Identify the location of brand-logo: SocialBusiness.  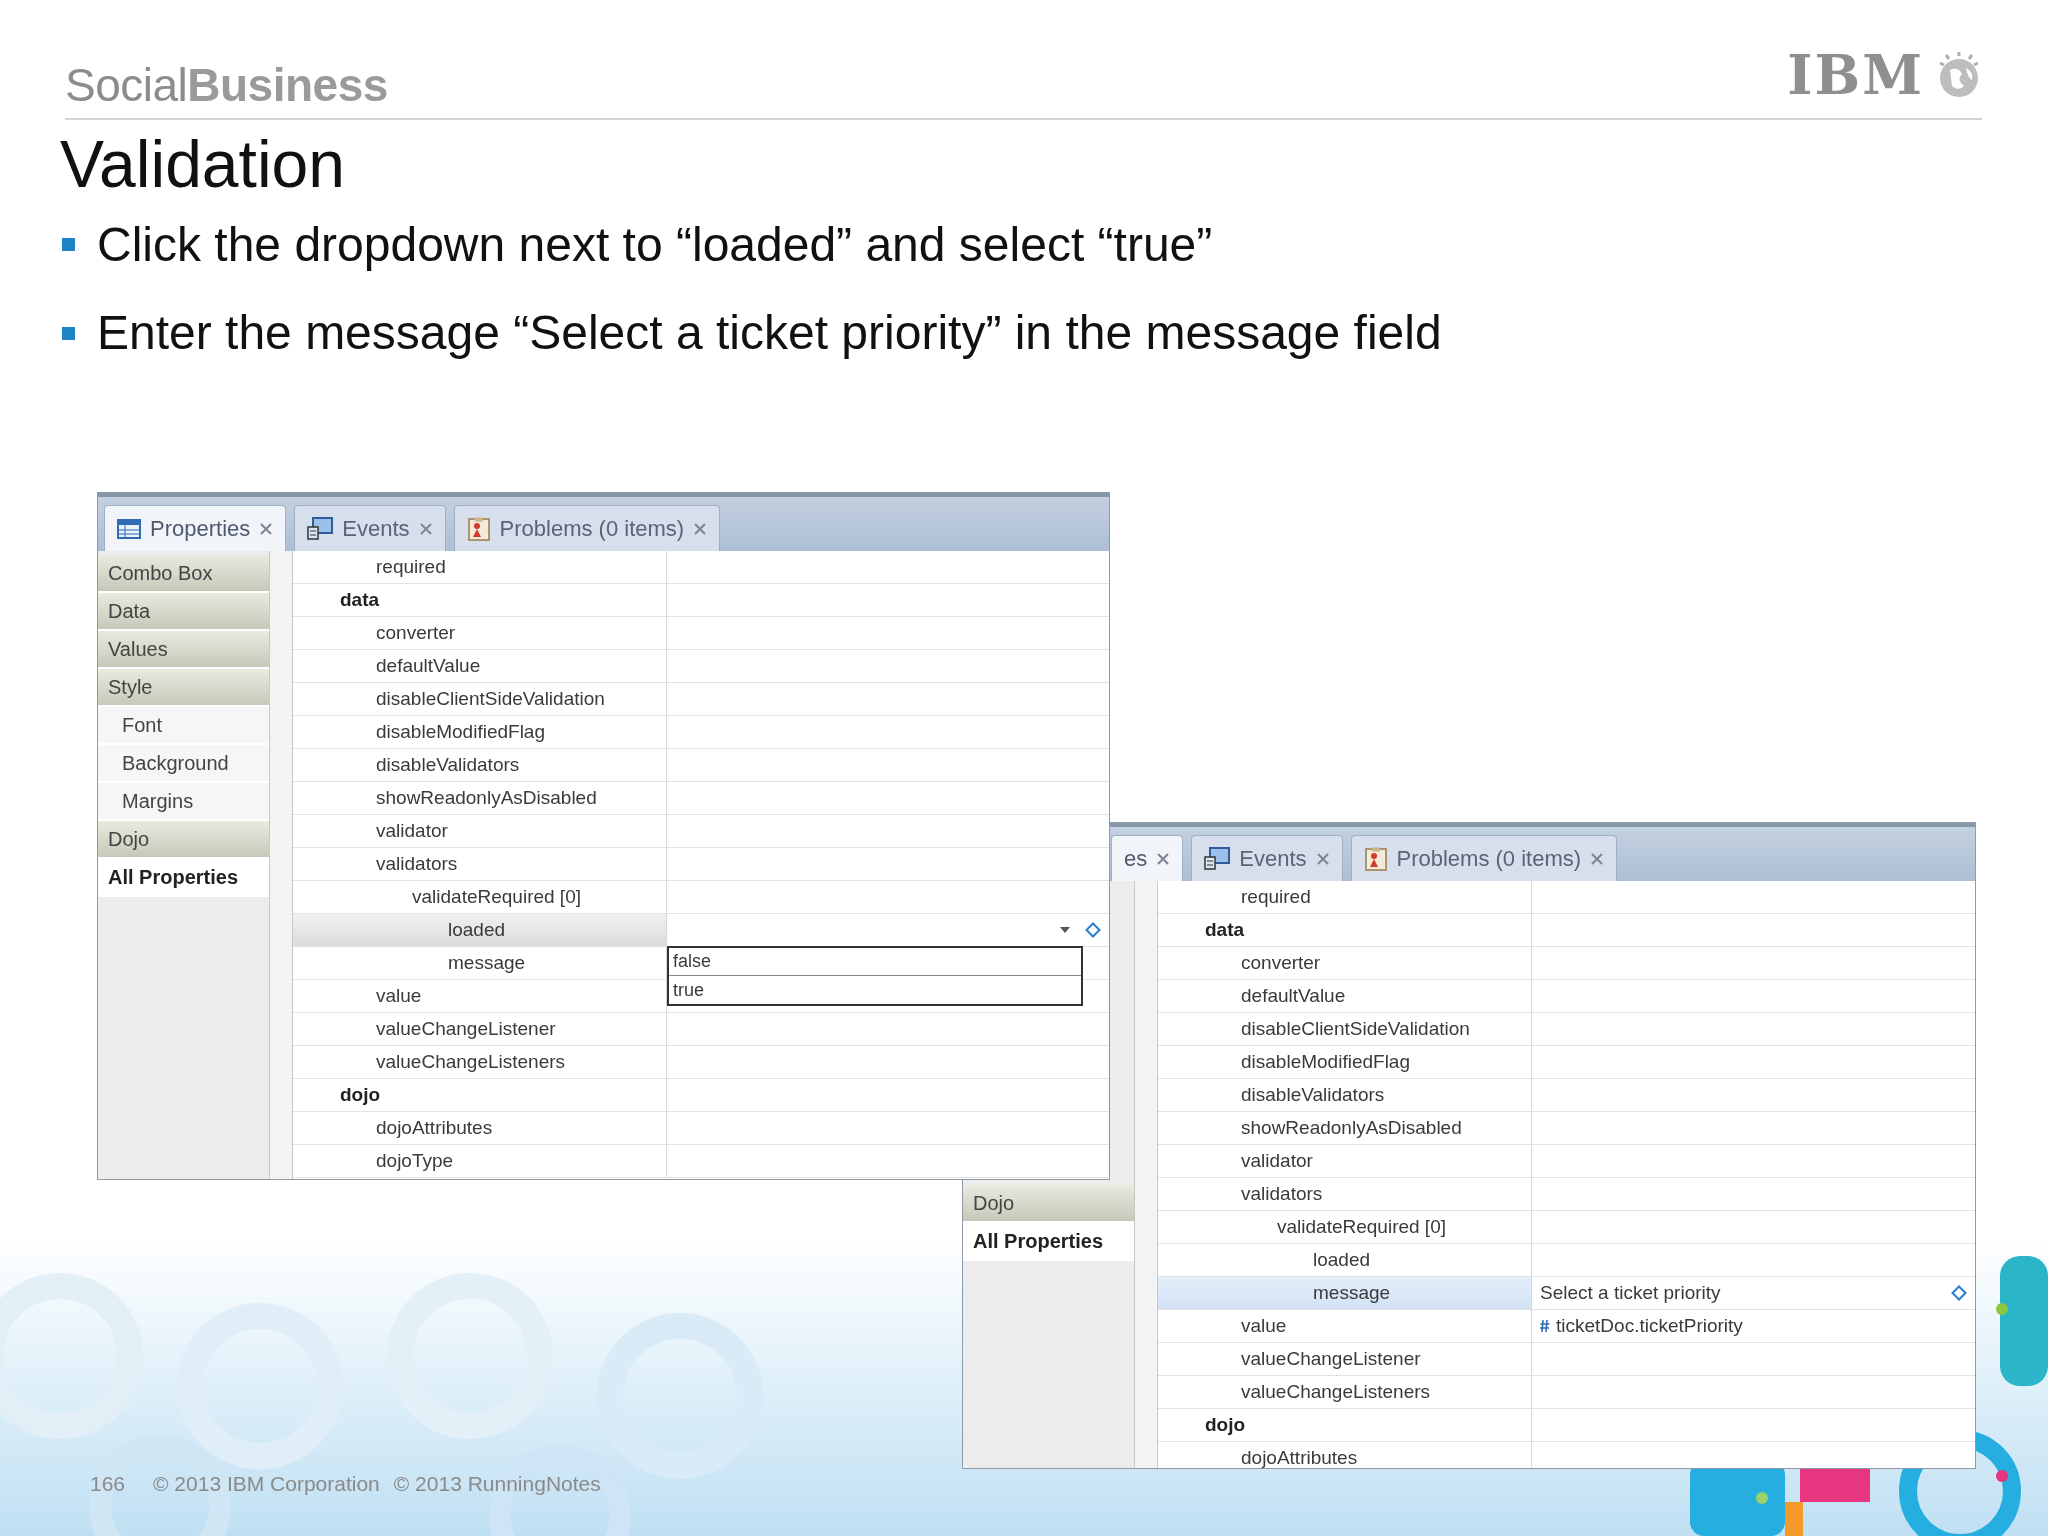
(226, 85).